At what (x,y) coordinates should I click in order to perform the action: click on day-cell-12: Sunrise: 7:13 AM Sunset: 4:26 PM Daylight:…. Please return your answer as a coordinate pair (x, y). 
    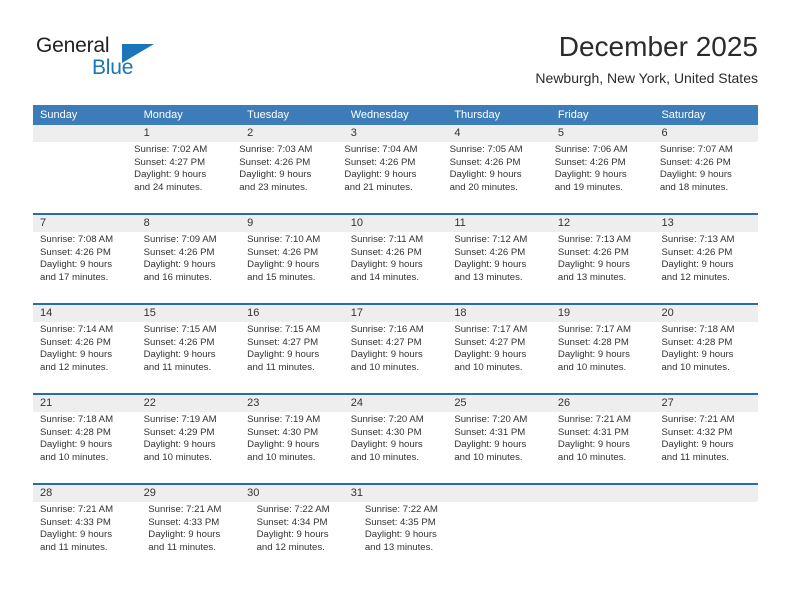
    Looking at the image, I should click on (603, 267).